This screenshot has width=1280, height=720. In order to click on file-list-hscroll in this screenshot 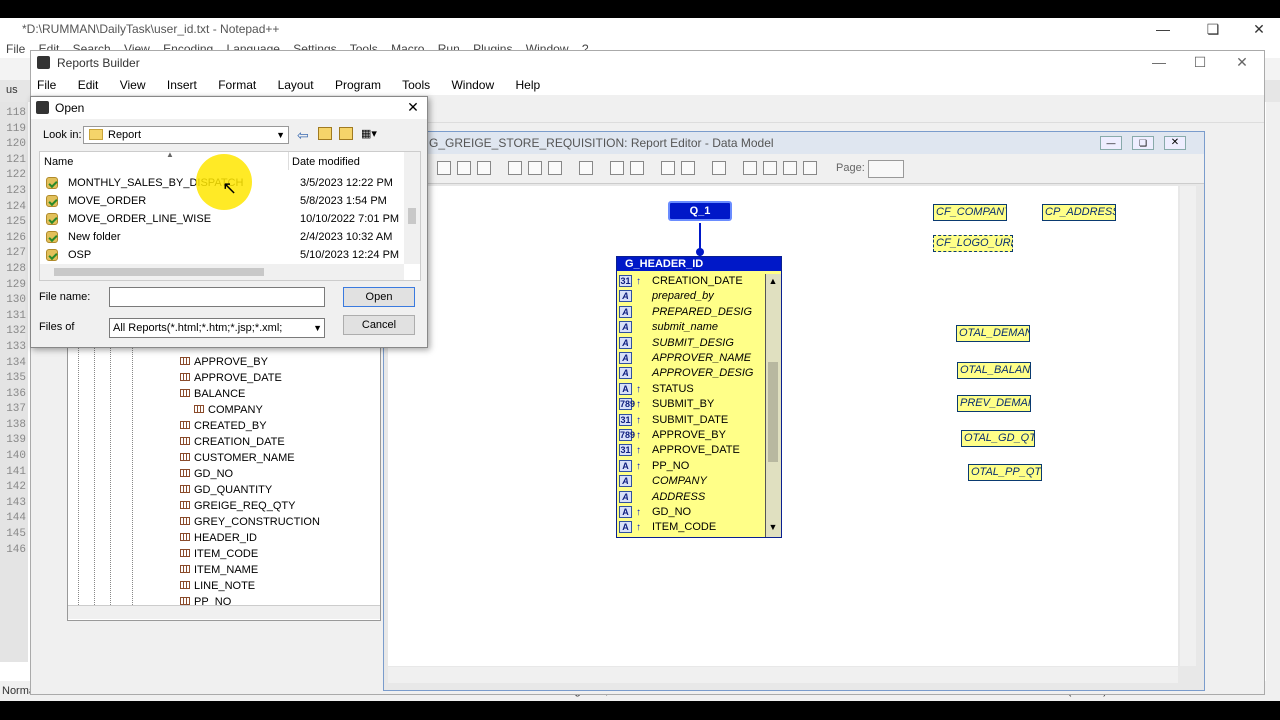, I will do `click(222, 272)`.